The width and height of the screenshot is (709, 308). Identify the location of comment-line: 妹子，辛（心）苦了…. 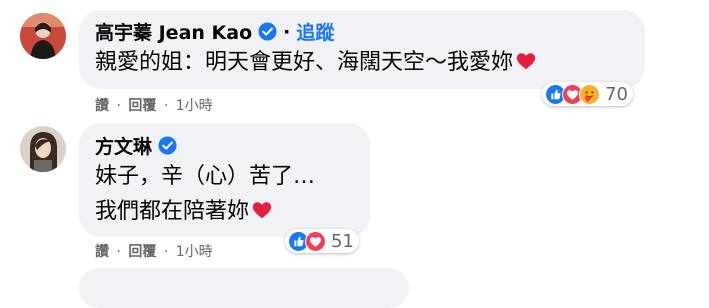
(205, 176).